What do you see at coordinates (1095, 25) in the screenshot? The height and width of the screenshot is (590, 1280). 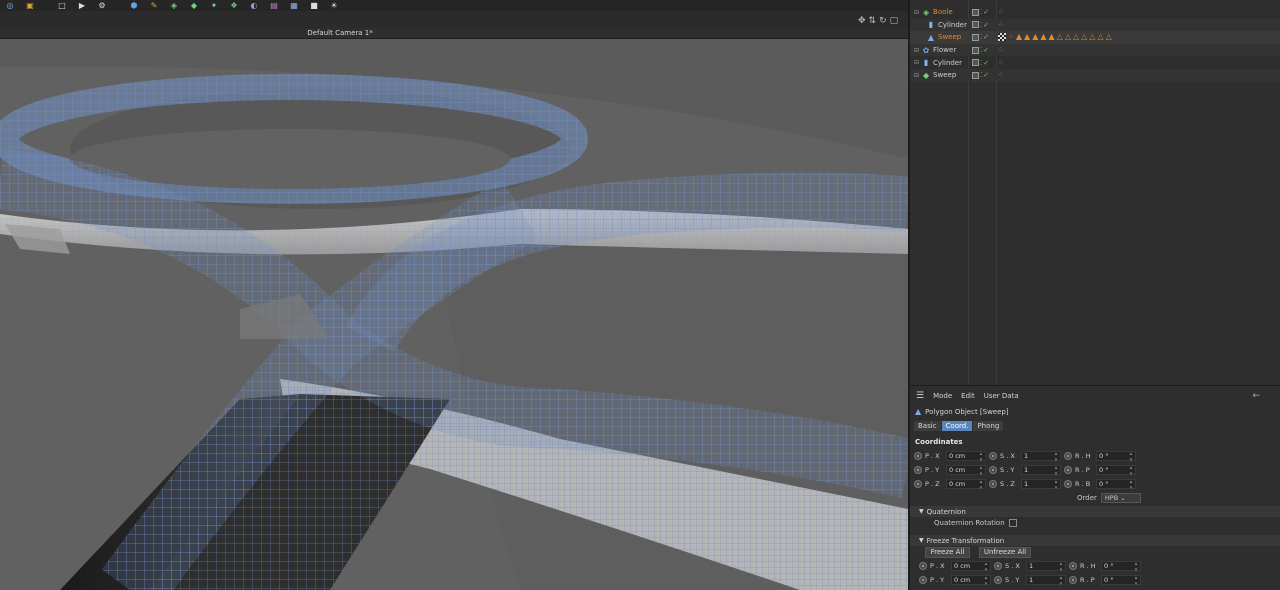 I see `object-row: ▮ Cylinder ⁚ ✓ ⁘` at bounding box center [1095, 25].